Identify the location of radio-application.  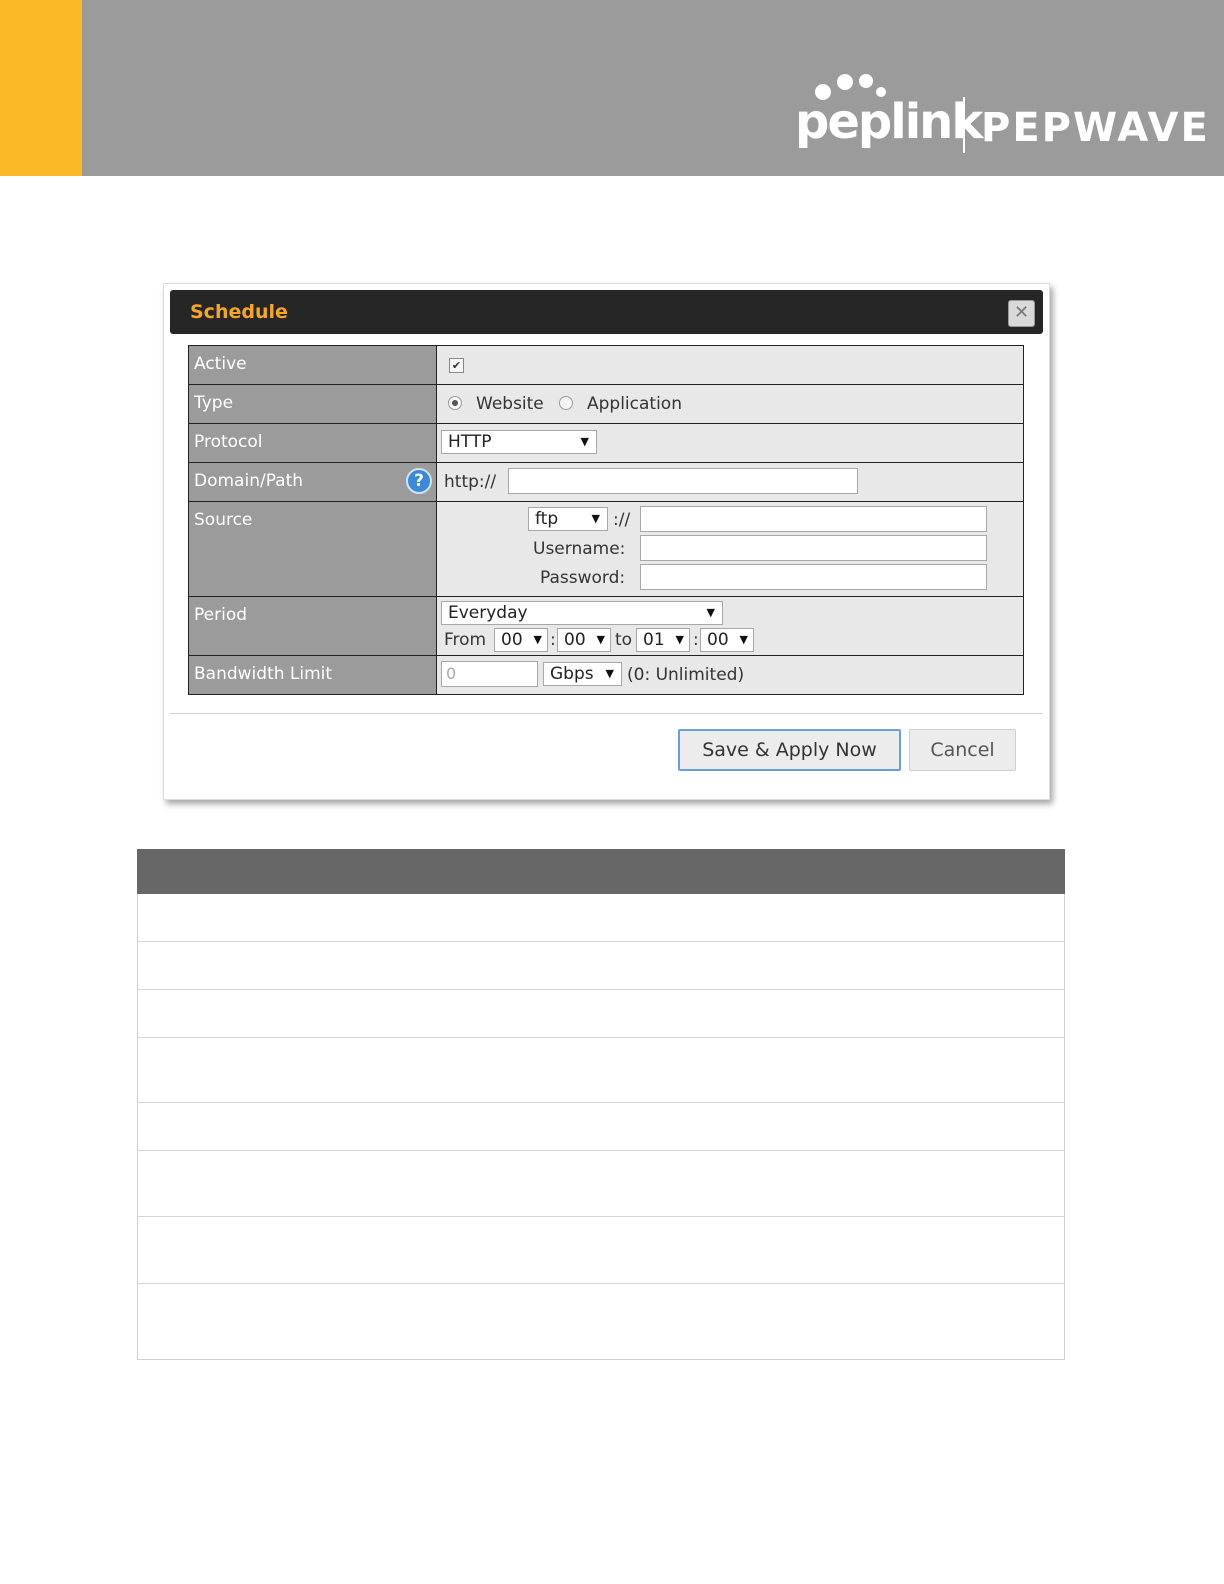
(566, 403).